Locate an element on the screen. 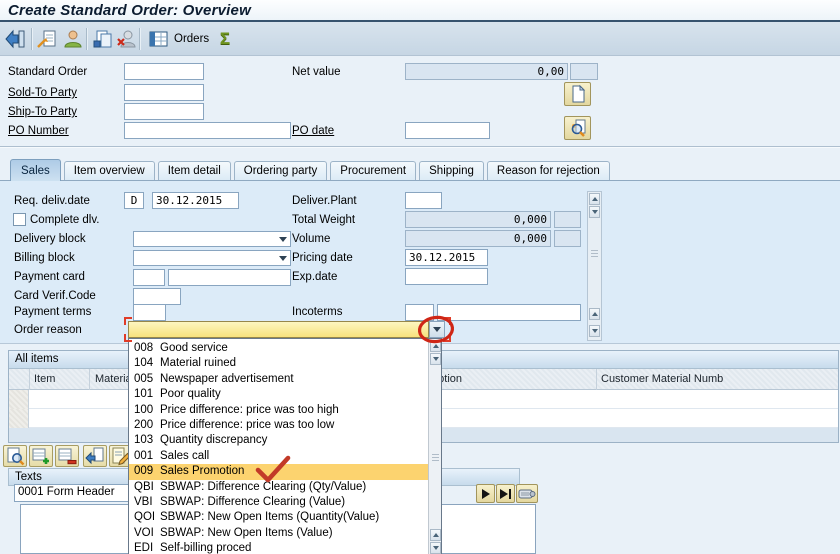 The image size is (840, 554). tab: Procurement is located at coordinates (373, 170).